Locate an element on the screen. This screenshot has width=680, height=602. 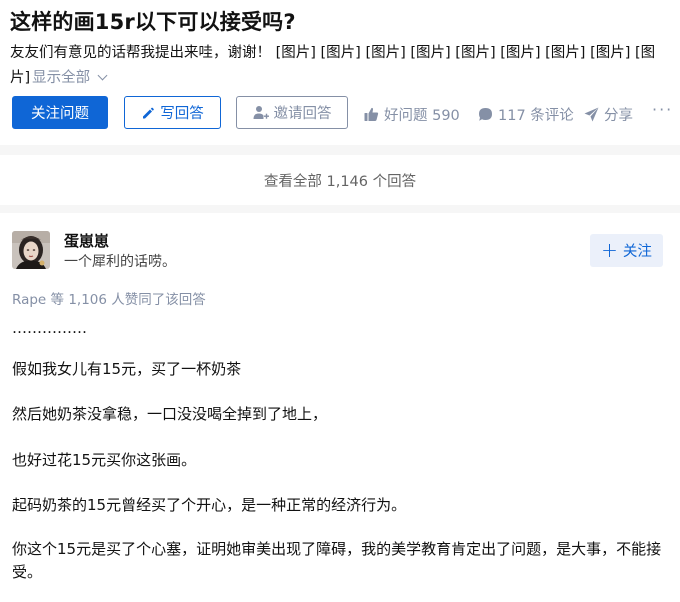
follow-question-button: 关注问题 is located at coordinates (60, 112).